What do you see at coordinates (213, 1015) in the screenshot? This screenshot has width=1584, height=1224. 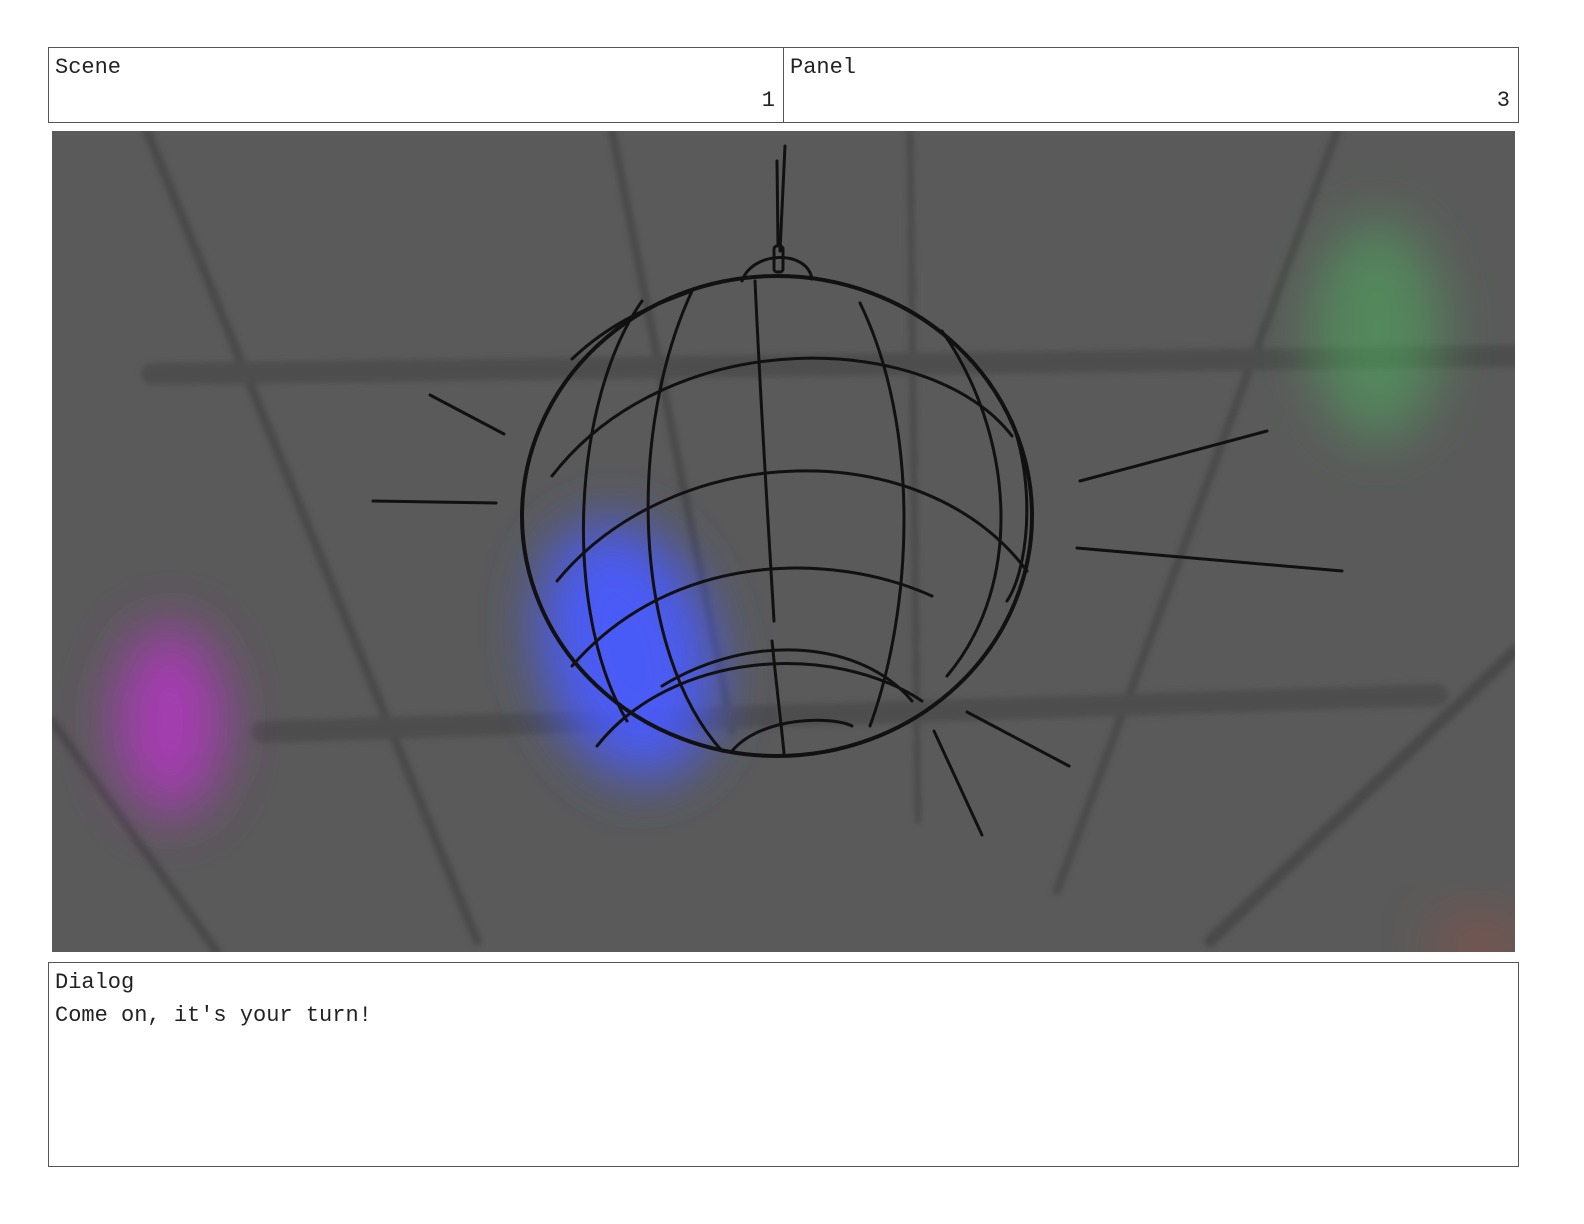 I see `dialog-text: Come on, it's your turn!` at bounding box center [213, 1015].